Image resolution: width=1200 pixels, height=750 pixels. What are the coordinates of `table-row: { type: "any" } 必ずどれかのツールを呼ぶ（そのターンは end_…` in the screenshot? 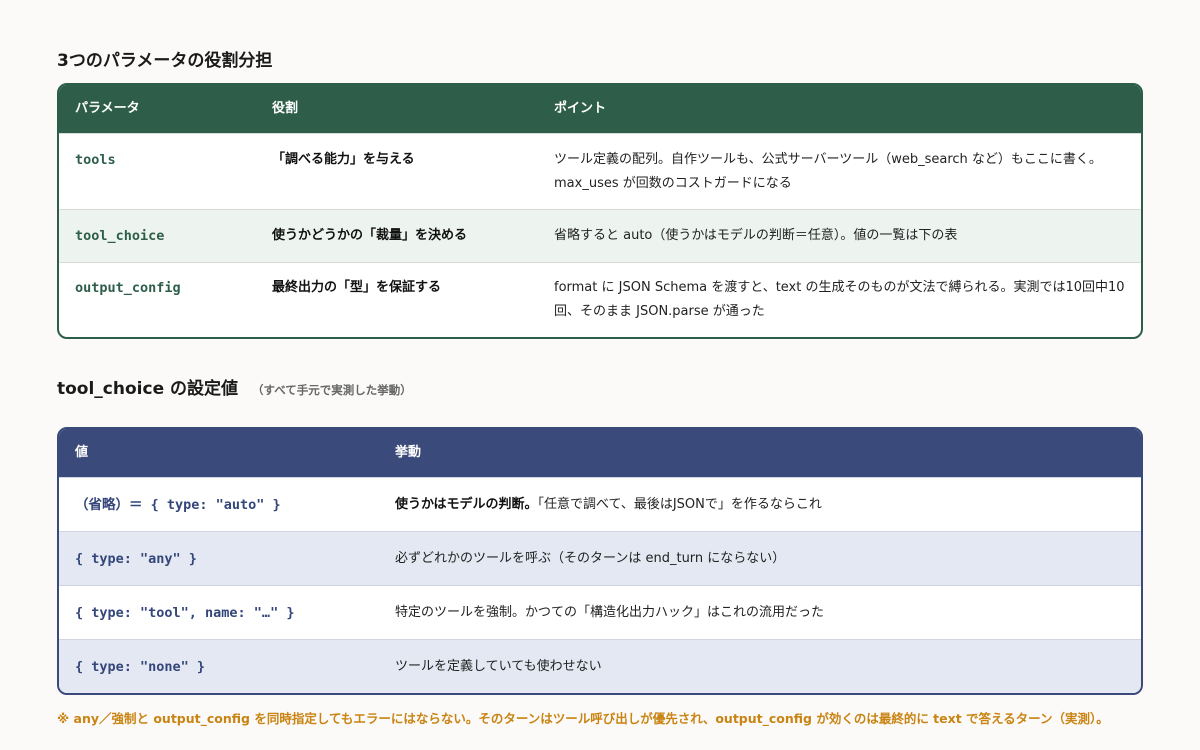 It's located at (600, 558).